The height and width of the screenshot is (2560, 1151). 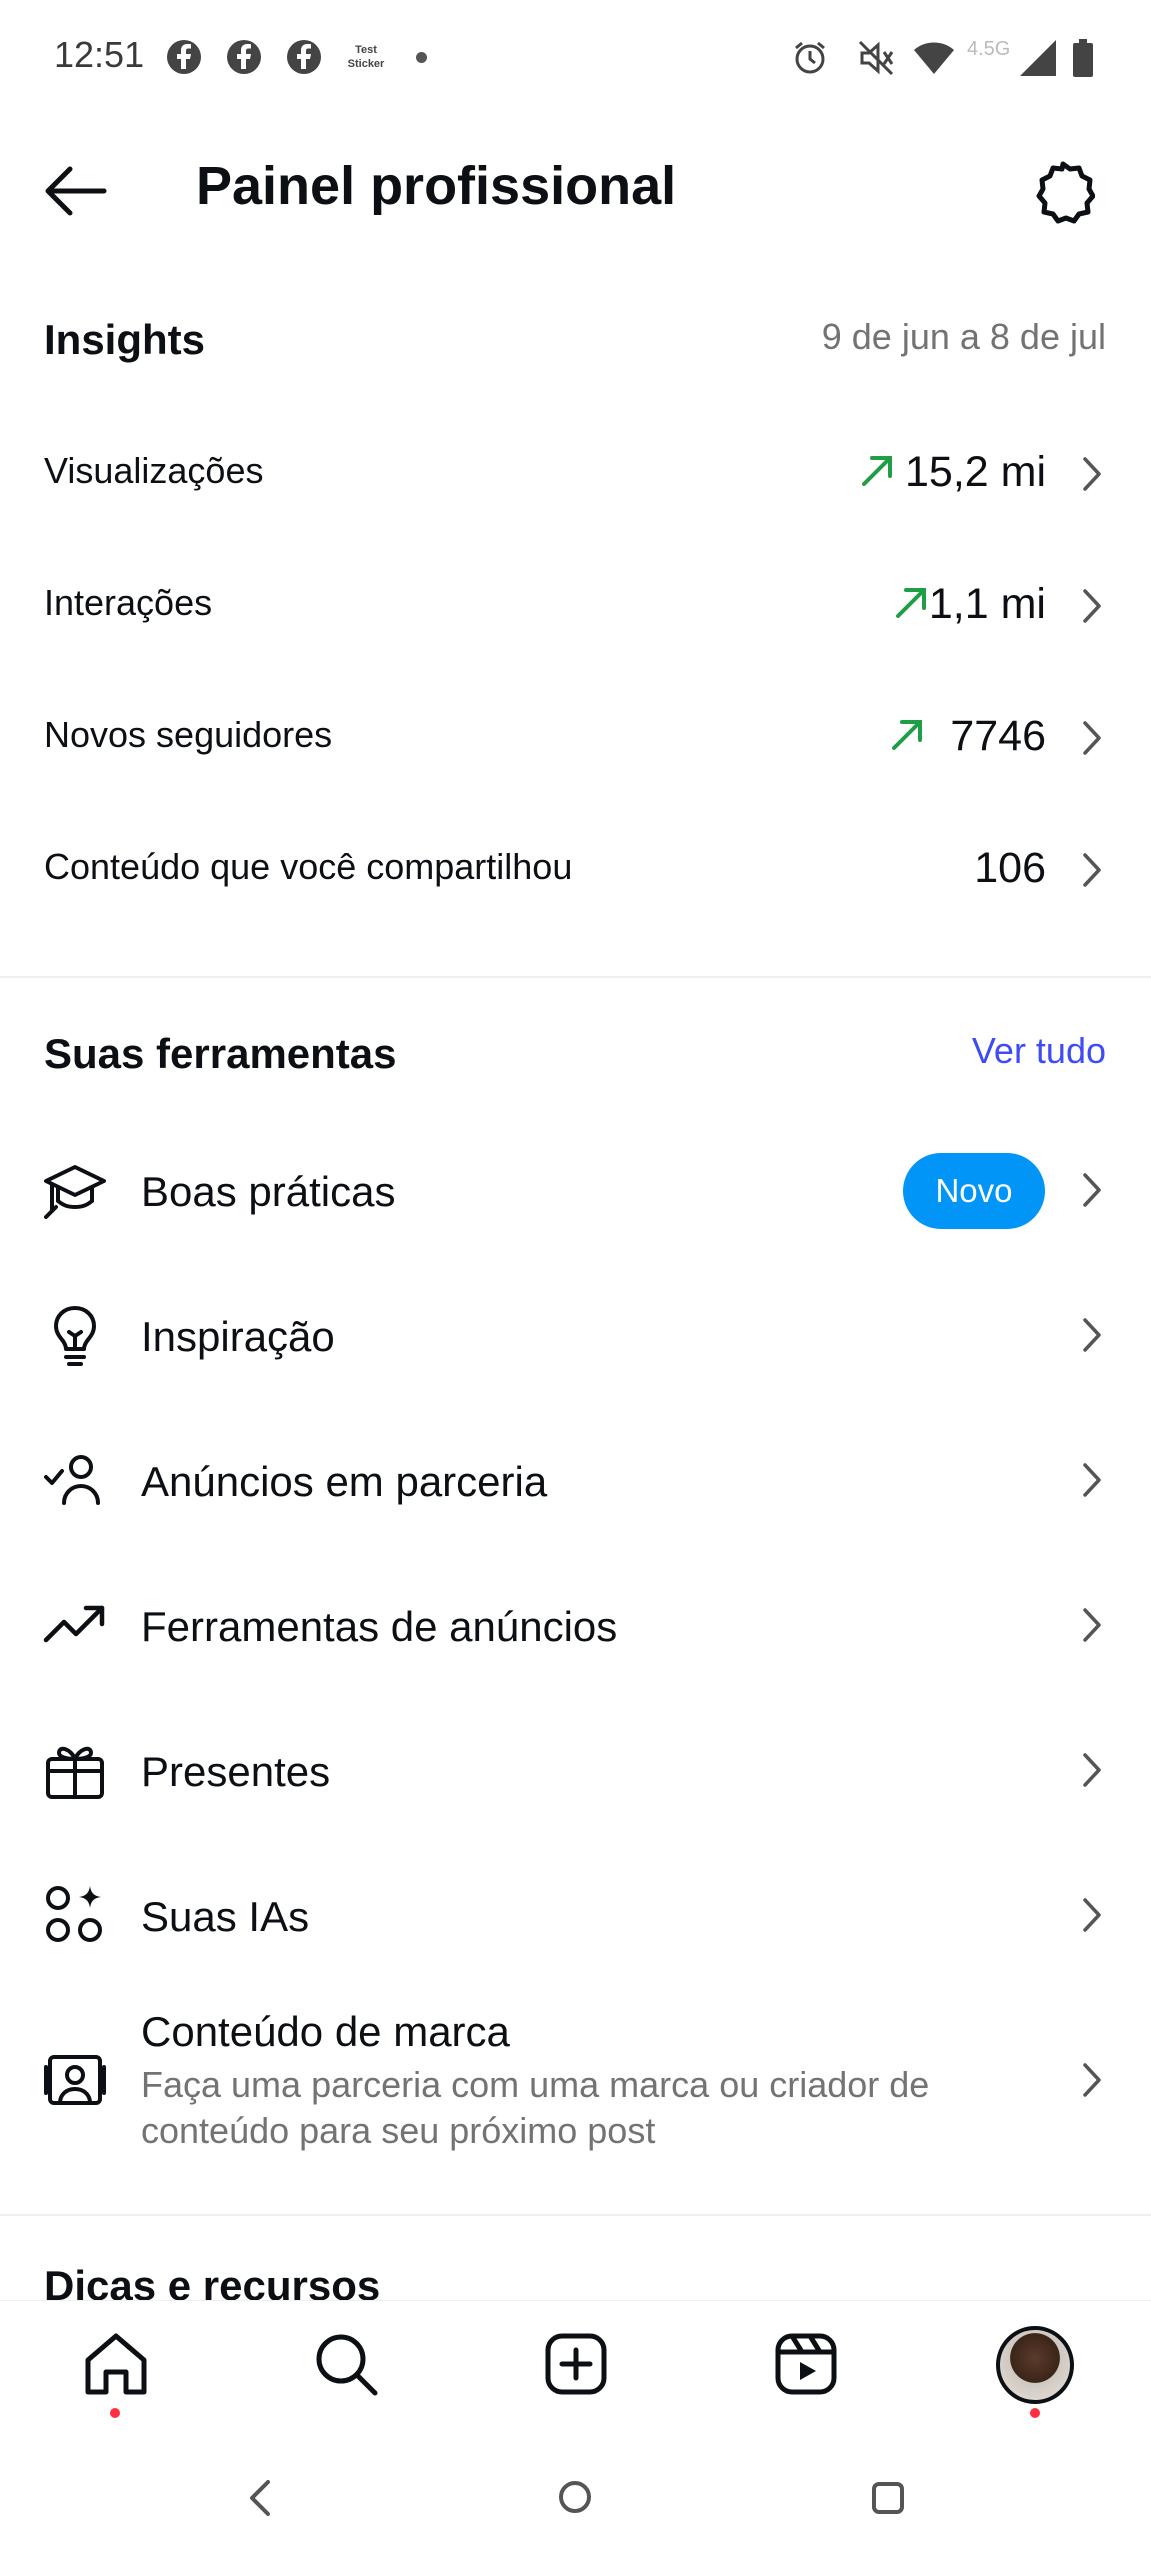 What do you see at coordinates (1035, 2365) in the screenshot?
I see `profile-avatar` at bounding box center [1035, 2365].